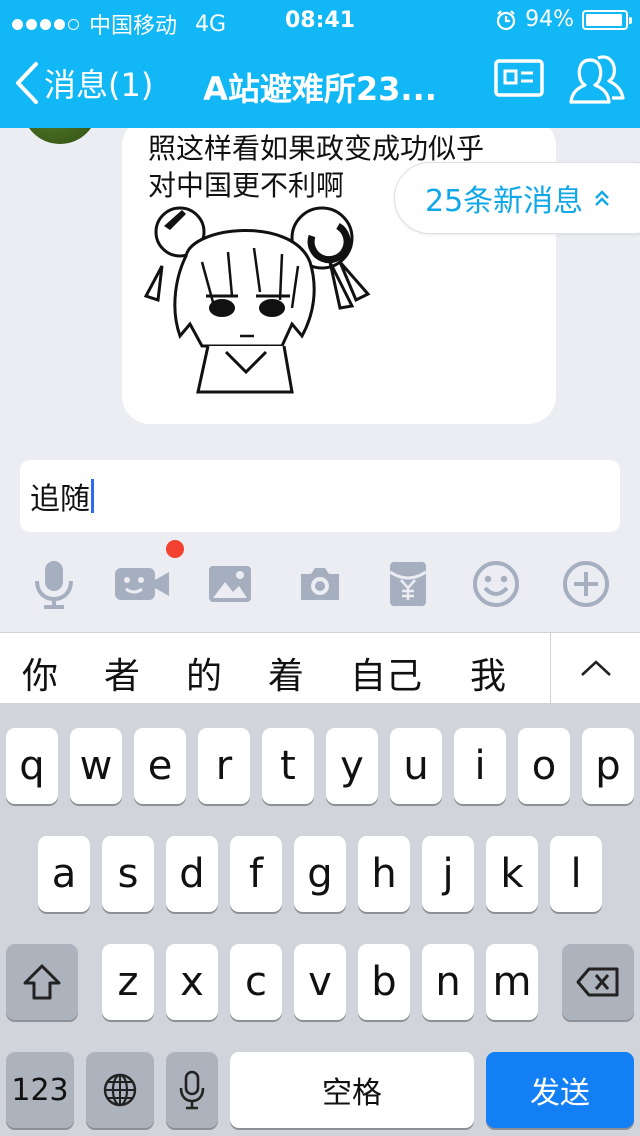 The image size is (640, 1136). What do you see at coordinates (607, 19) in the screenshot?
I see `battery-icon` at bounding box center [607, 19].